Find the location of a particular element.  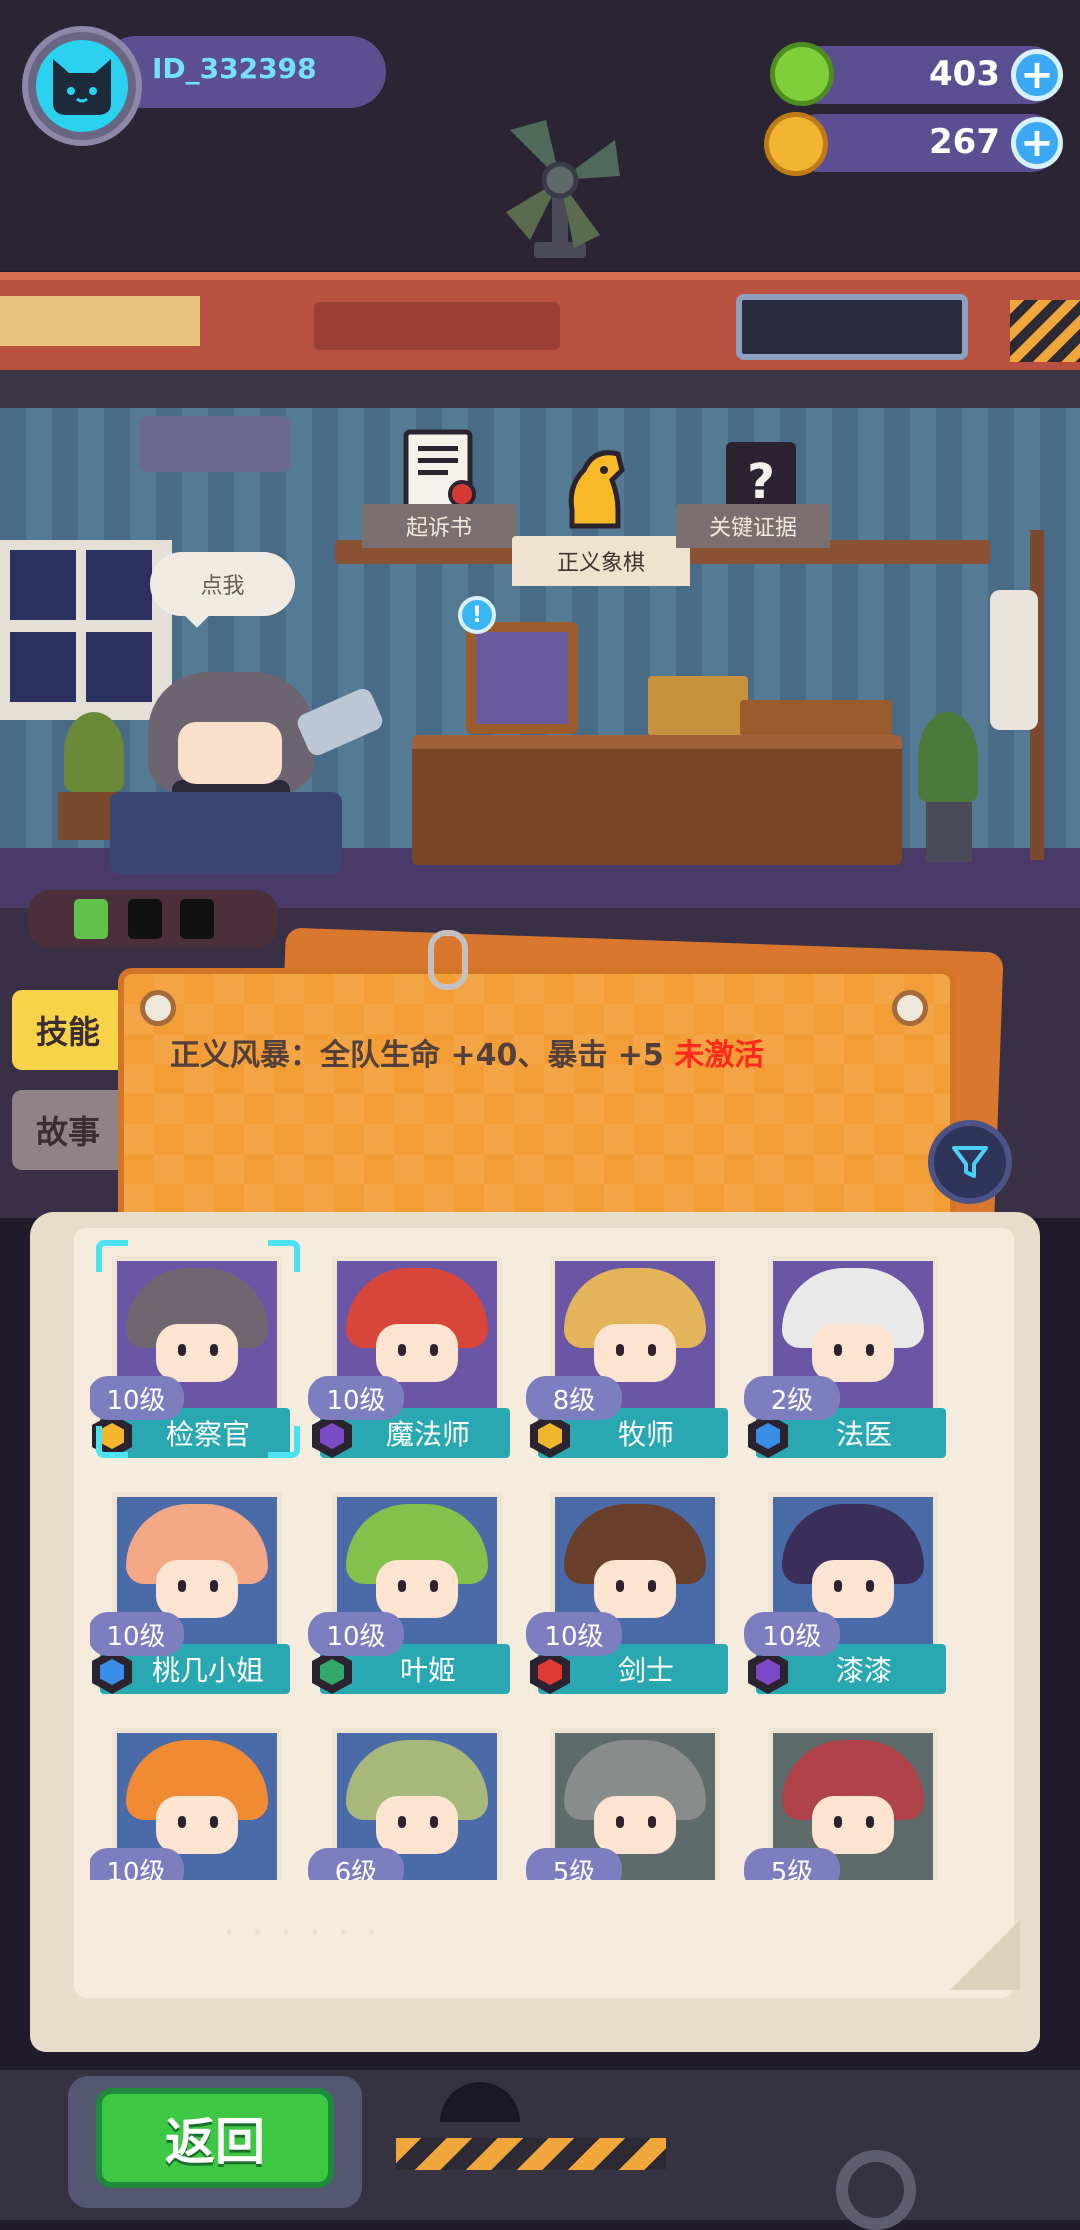

paper-clip-icon is located at coordinates (448, 960).